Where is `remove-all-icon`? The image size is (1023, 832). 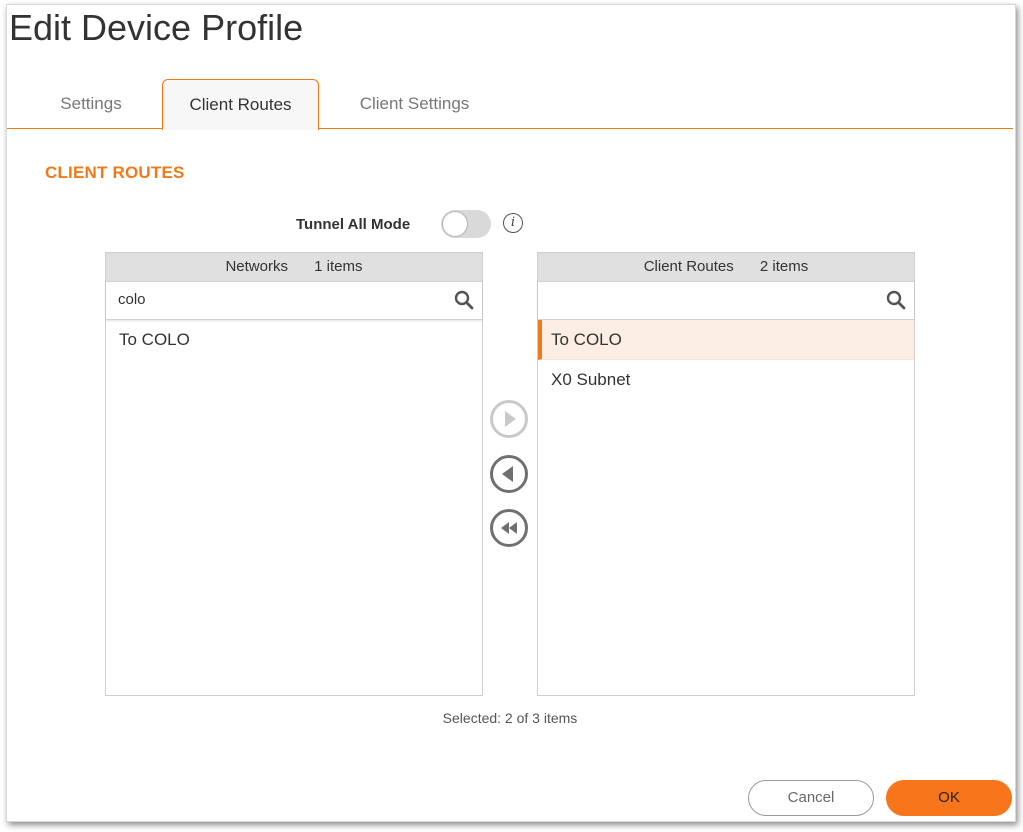
remove-all-icon is located at coordinates (509, 528).